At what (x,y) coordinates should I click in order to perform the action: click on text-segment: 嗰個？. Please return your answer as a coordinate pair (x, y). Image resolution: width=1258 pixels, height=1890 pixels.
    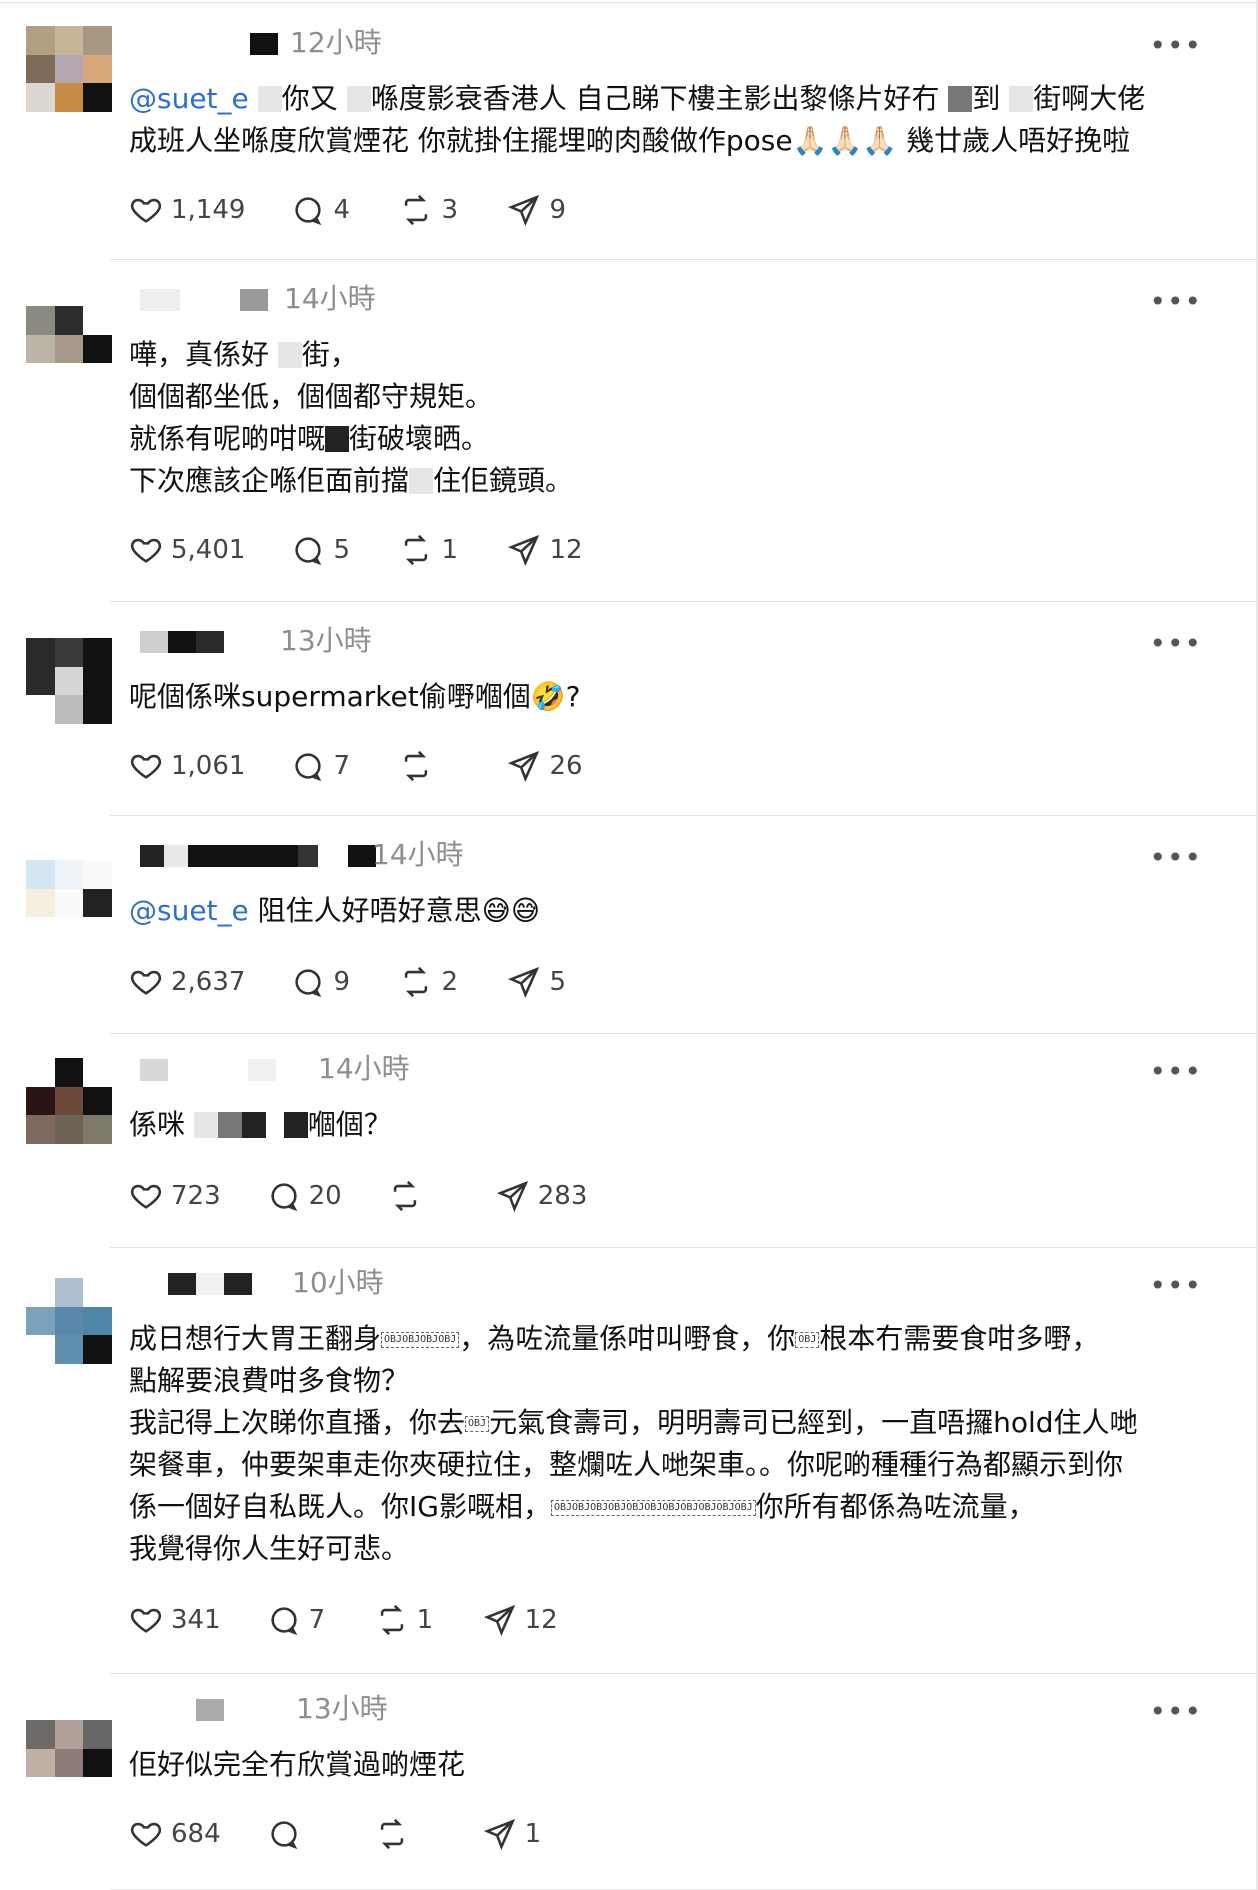
    Looking at the image, I should click on (349, 1124).